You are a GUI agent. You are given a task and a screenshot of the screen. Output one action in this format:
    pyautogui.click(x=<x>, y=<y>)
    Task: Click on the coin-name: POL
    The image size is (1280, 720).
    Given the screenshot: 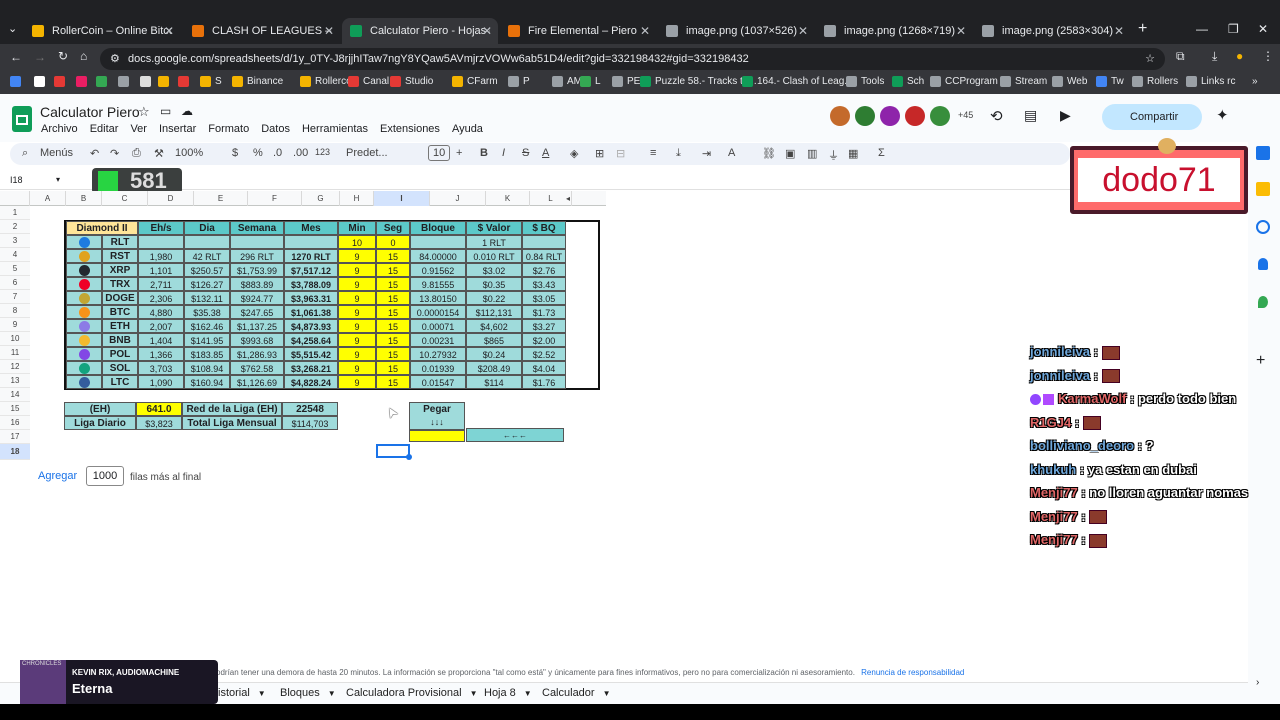 What is the action you would take?
    pyautogui.click(x=120, y=354)
    